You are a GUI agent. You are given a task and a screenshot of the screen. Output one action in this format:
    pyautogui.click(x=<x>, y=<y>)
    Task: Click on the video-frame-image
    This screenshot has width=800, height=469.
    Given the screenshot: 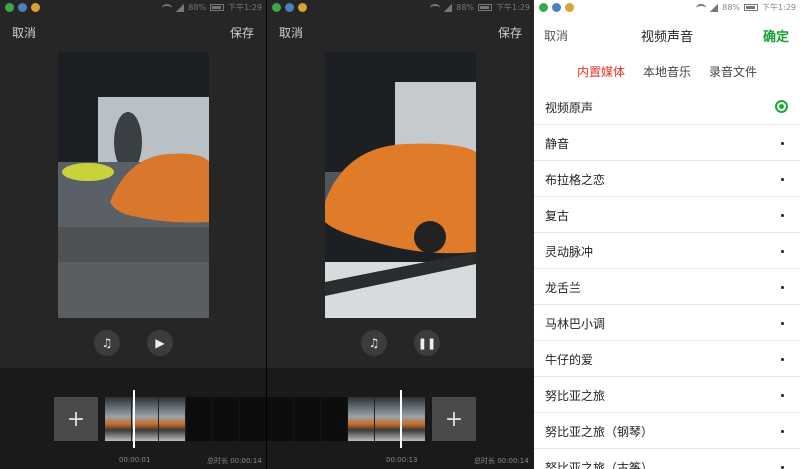 What is the action you would take?
    pyautogui.click(x=133, y=185)
    